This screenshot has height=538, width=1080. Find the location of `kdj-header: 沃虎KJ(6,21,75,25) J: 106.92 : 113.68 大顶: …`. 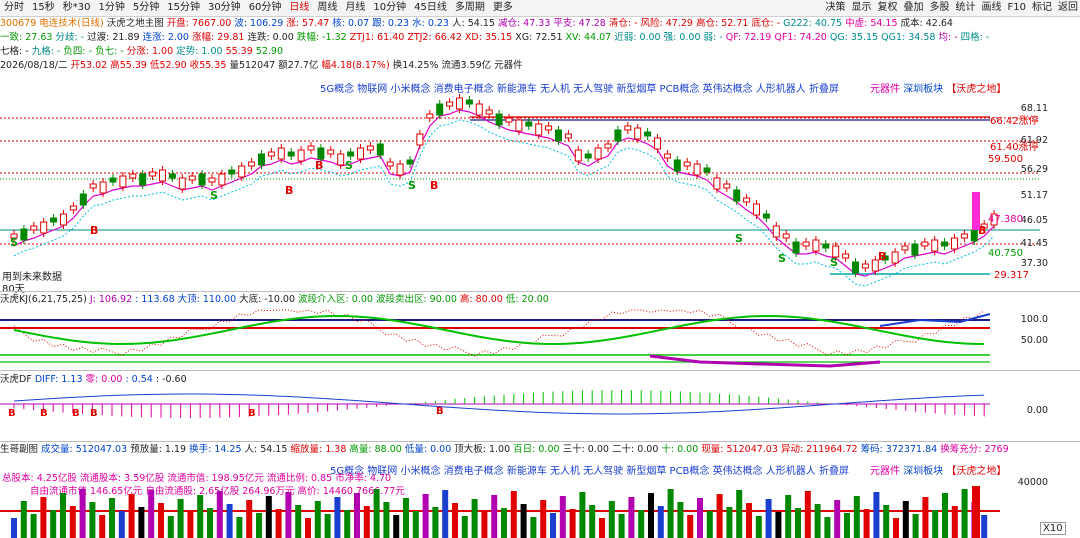

kdj-header: 沃虎KJ(6,21,75,25) J: 106.92 : 113.68 大顶: … is located at coordinates (540, 300).